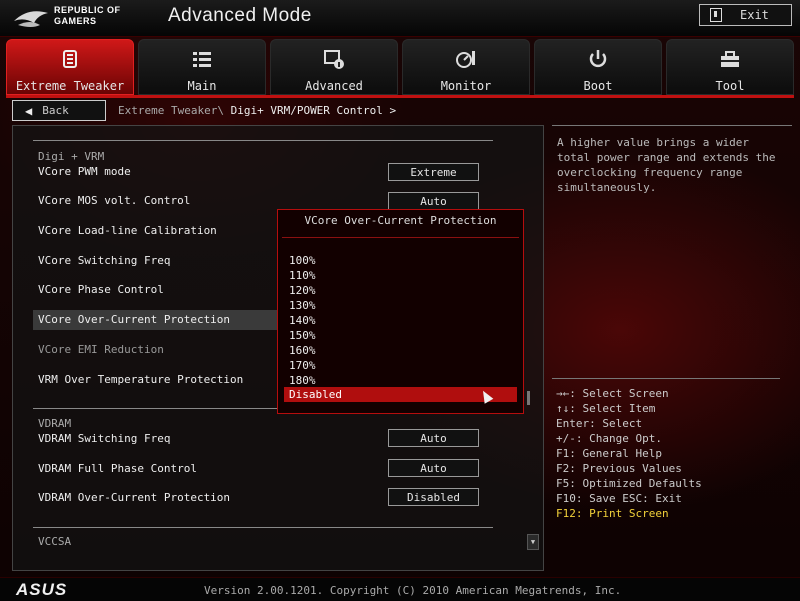  I want to click on dropdown-option: 160%, so click(400, 350).